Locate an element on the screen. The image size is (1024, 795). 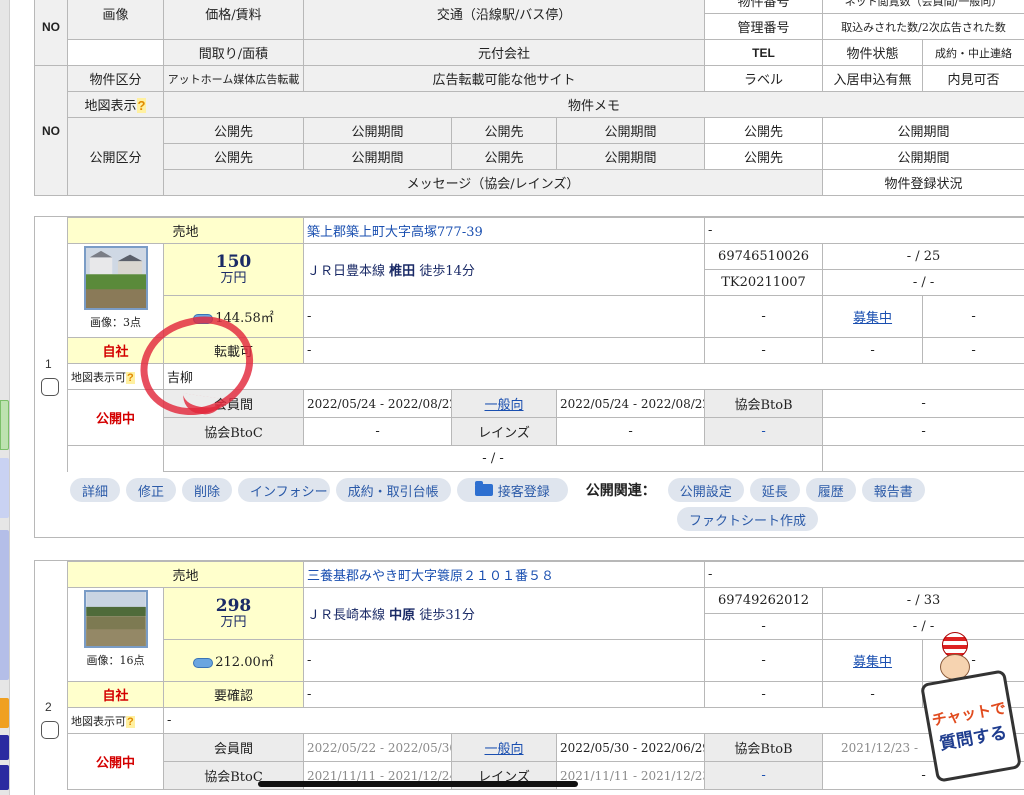
move-in-value: - is located at coordinates (873, 694).